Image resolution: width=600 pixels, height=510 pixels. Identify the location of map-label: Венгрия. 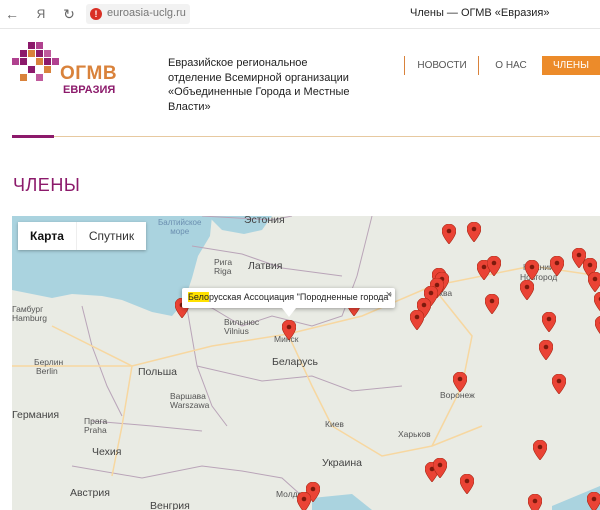
(170, 505).